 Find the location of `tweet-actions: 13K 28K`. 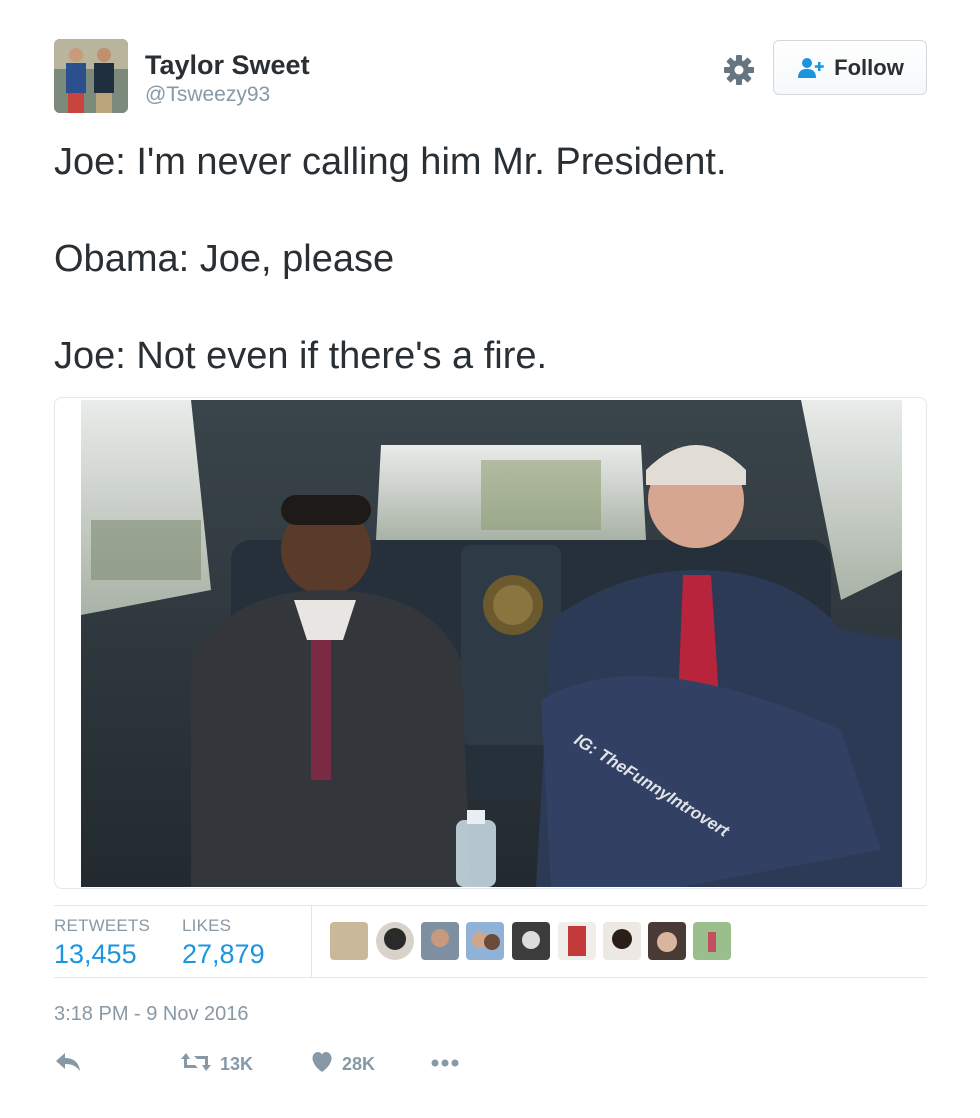

tweet-actions: 13K 28K is located at coordinates (354, 1064).